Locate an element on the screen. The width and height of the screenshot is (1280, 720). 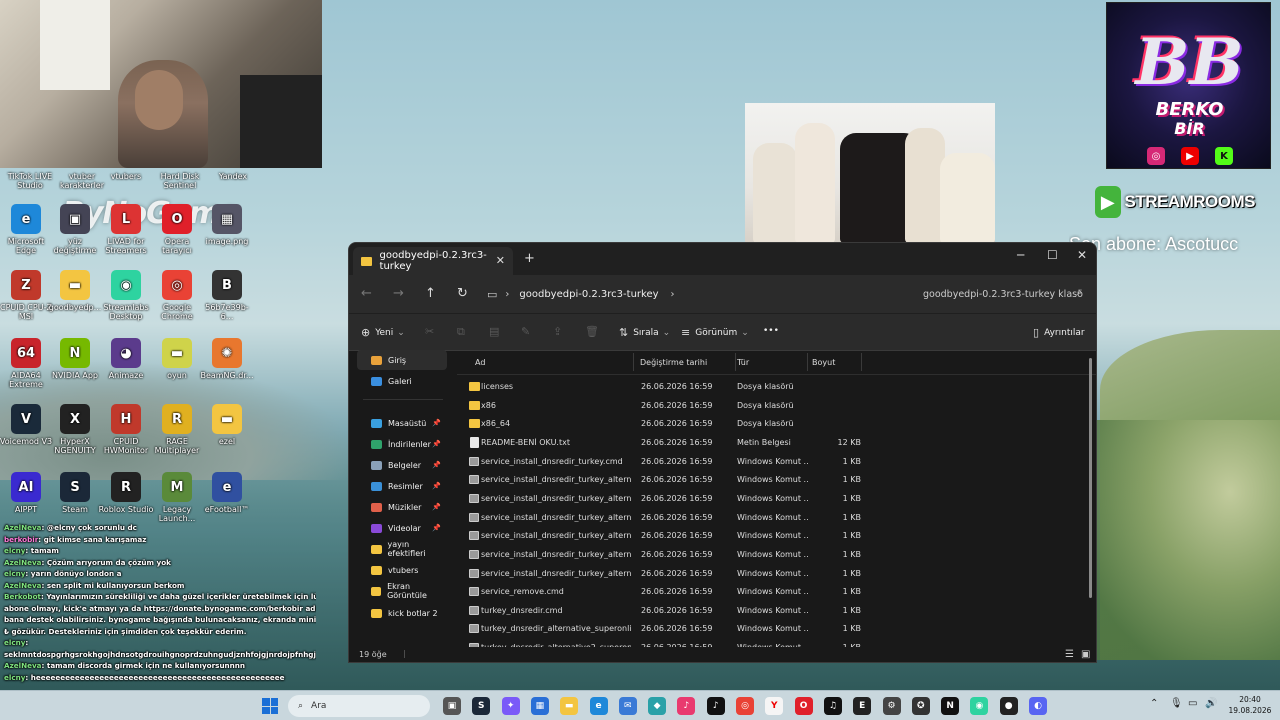
tiktok-live-icon: ♪ is located at coordinates (686, 706).